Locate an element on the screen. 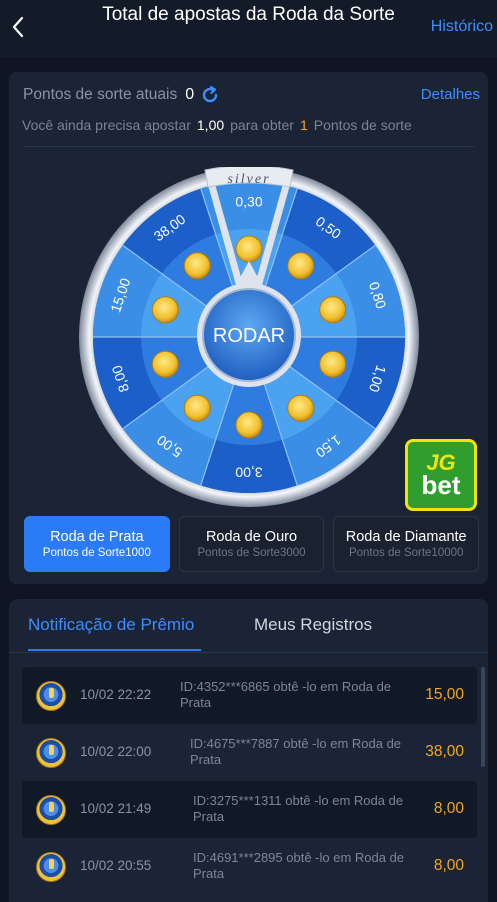 Image resolution: width=497 pixels, height=902 pixels. refresh-icon is located at coordinates (210, 95).